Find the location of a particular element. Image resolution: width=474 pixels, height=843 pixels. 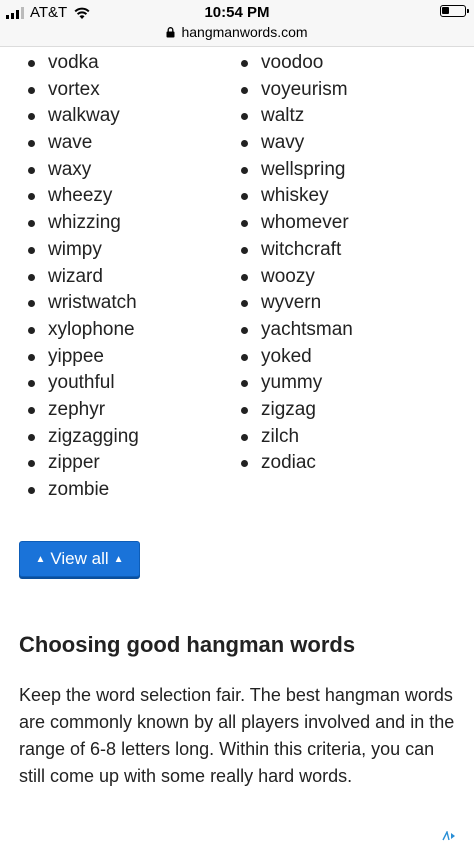

word-list-item: whomever is located at coordinates (297, 223).